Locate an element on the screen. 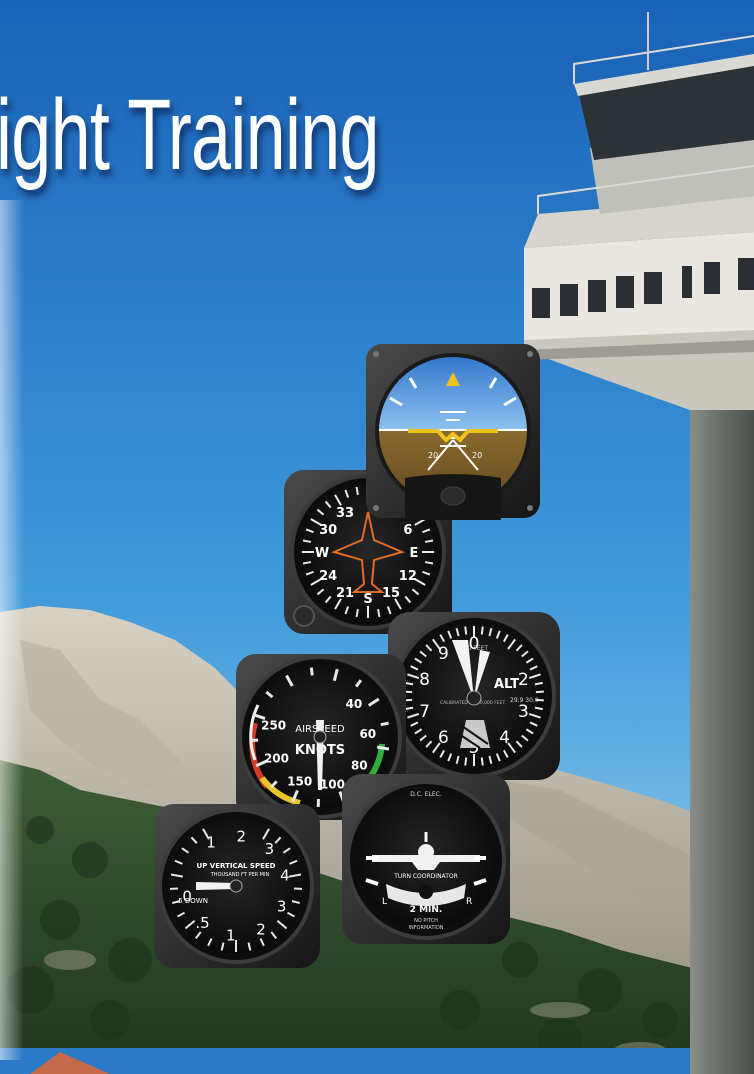 This screenshot has height=1074, width=754. dial-label: 33 is located at coordinates (345, 513).